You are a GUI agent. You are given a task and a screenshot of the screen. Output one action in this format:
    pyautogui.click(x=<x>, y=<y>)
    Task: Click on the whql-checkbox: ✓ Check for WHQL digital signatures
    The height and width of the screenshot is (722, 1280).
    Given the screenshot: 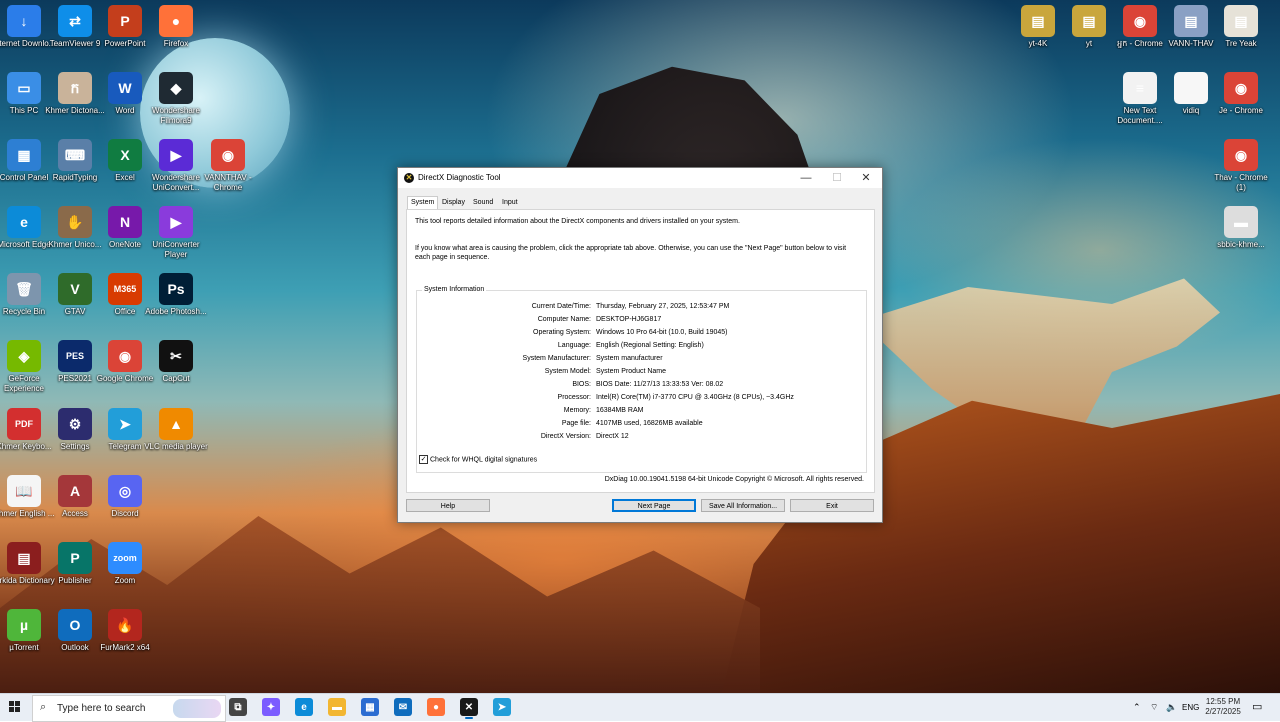 What is the action you would take?
    pyautogui.click(x=478, y=459)
    